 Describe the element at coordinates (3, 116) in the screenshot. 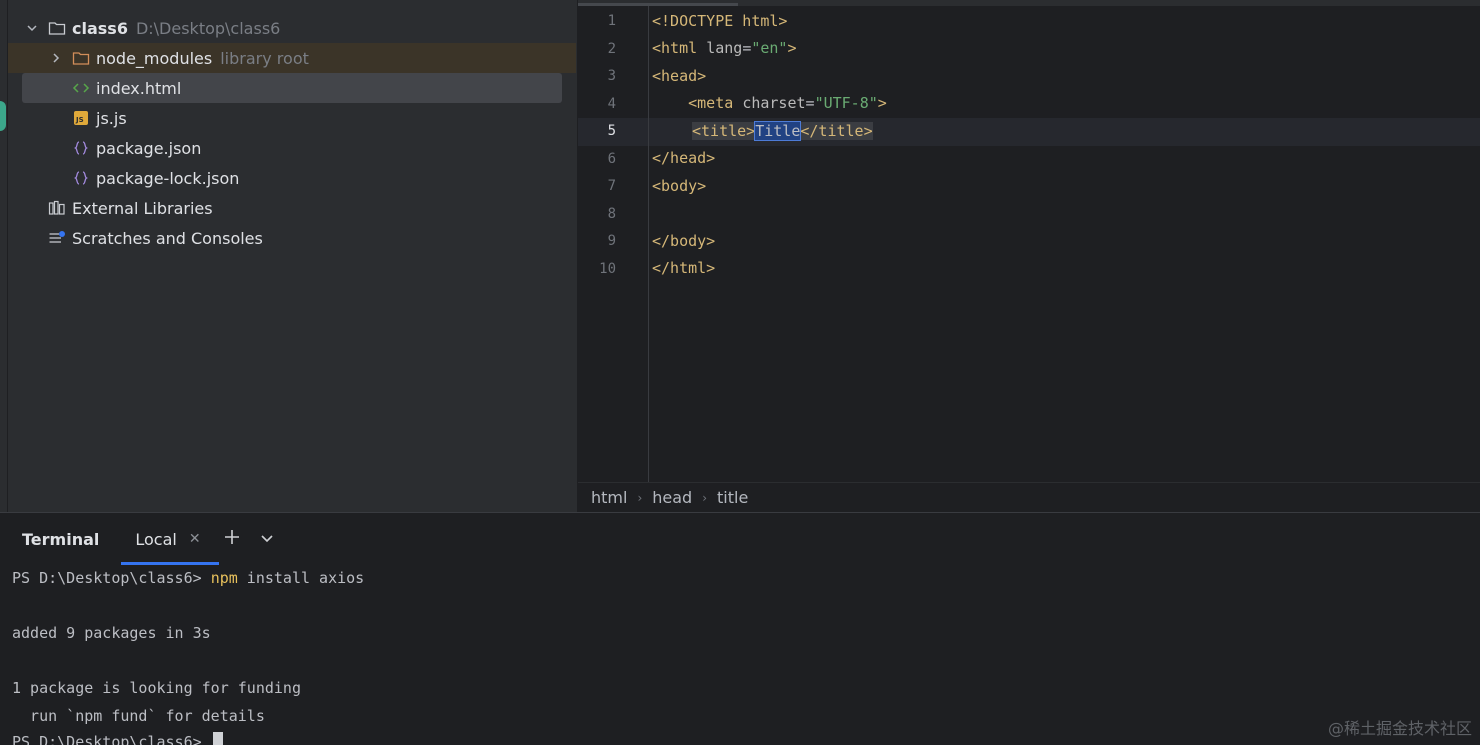

I see `status-indicator` at that location.